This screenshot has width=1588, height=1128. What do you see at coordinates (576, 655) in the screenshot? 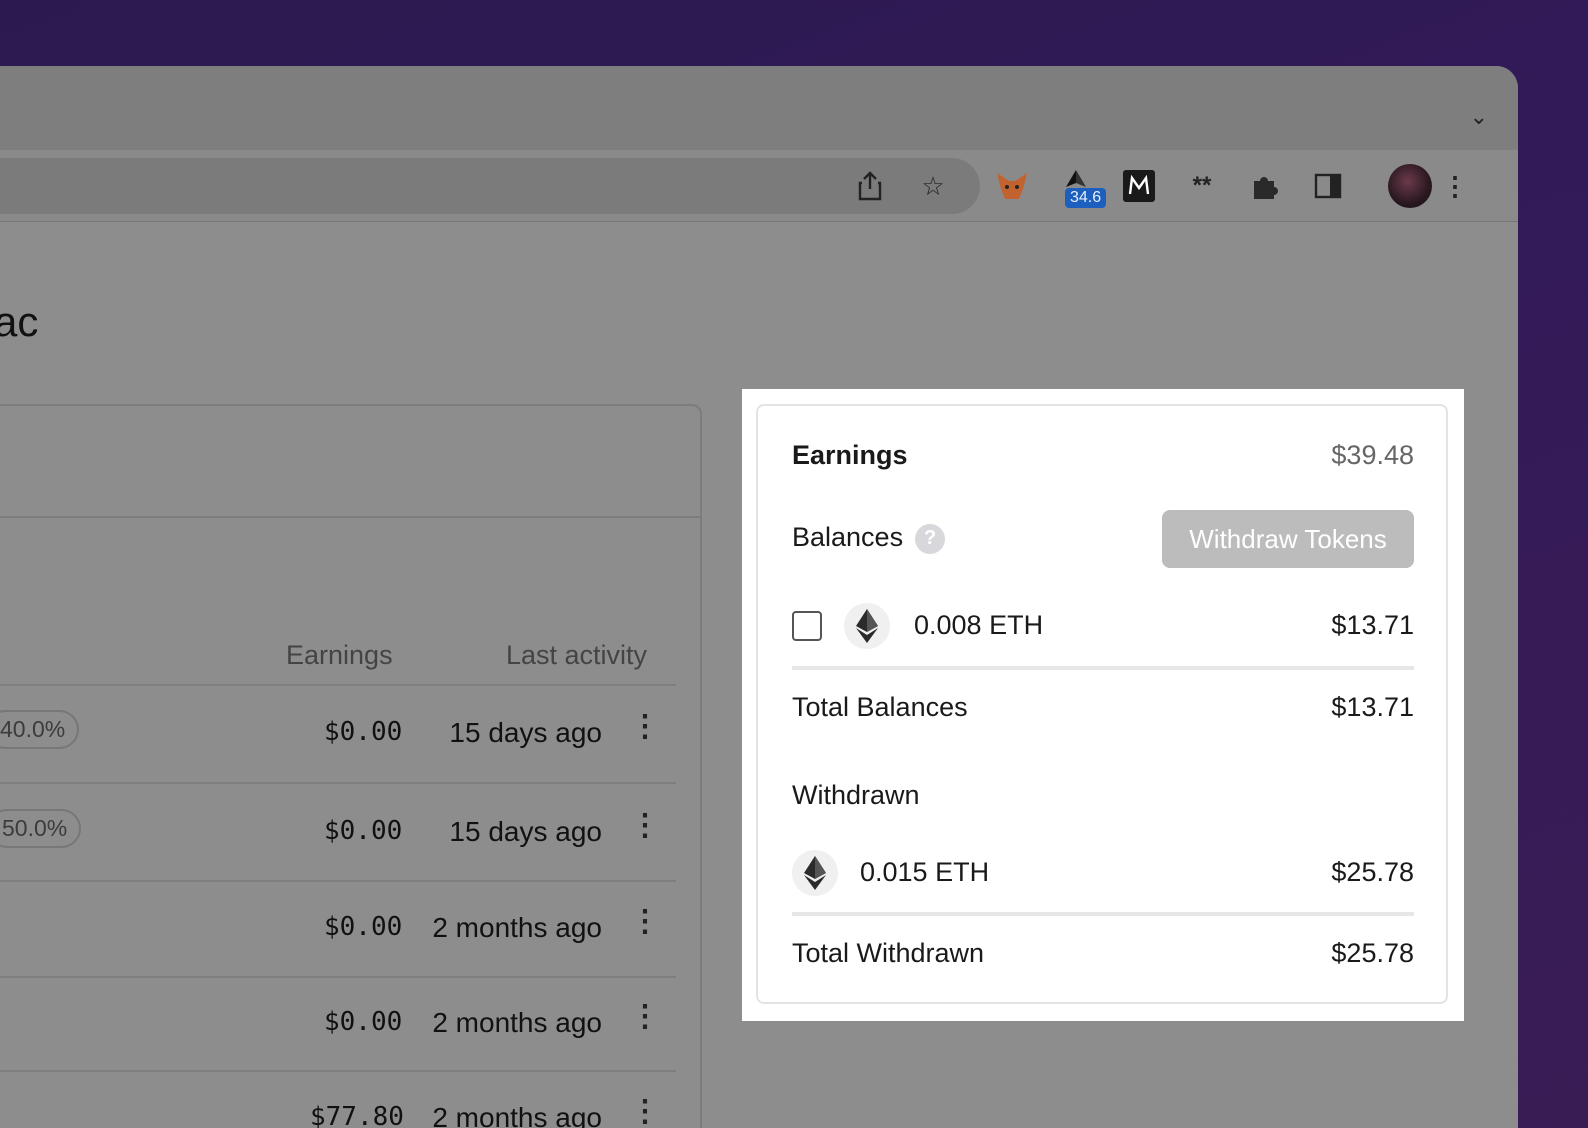
I see `header-last-activity: Last activity` at bounding box center [576, 655].